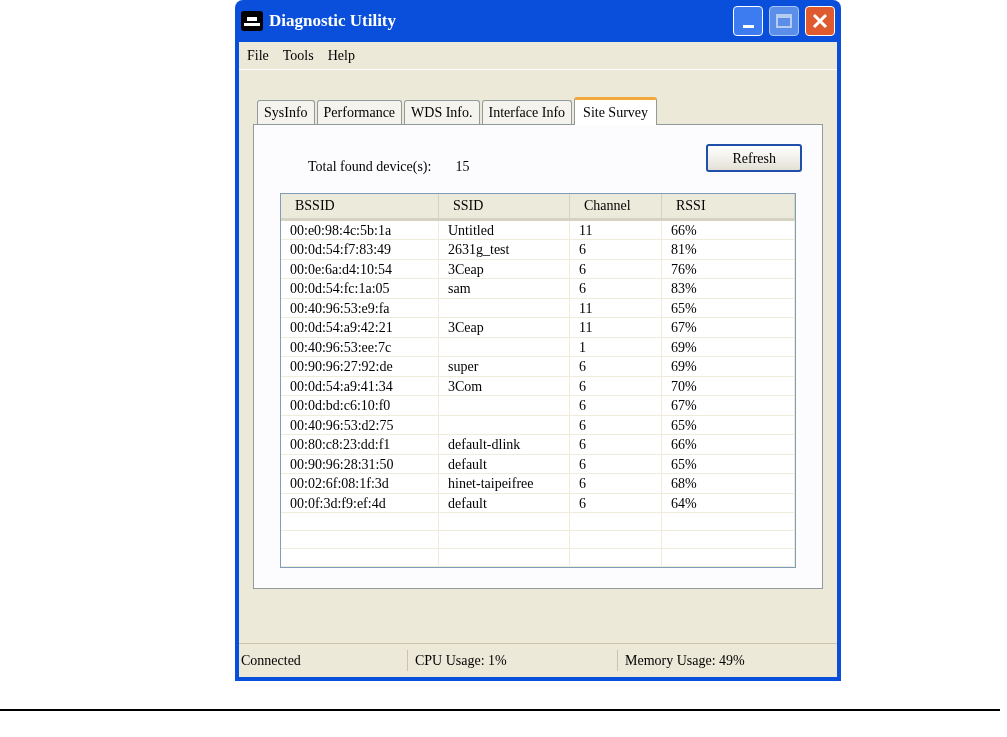  Describe the element at coordinates (258, 55) in the screenshot. I see `menu-item: File` at that location.